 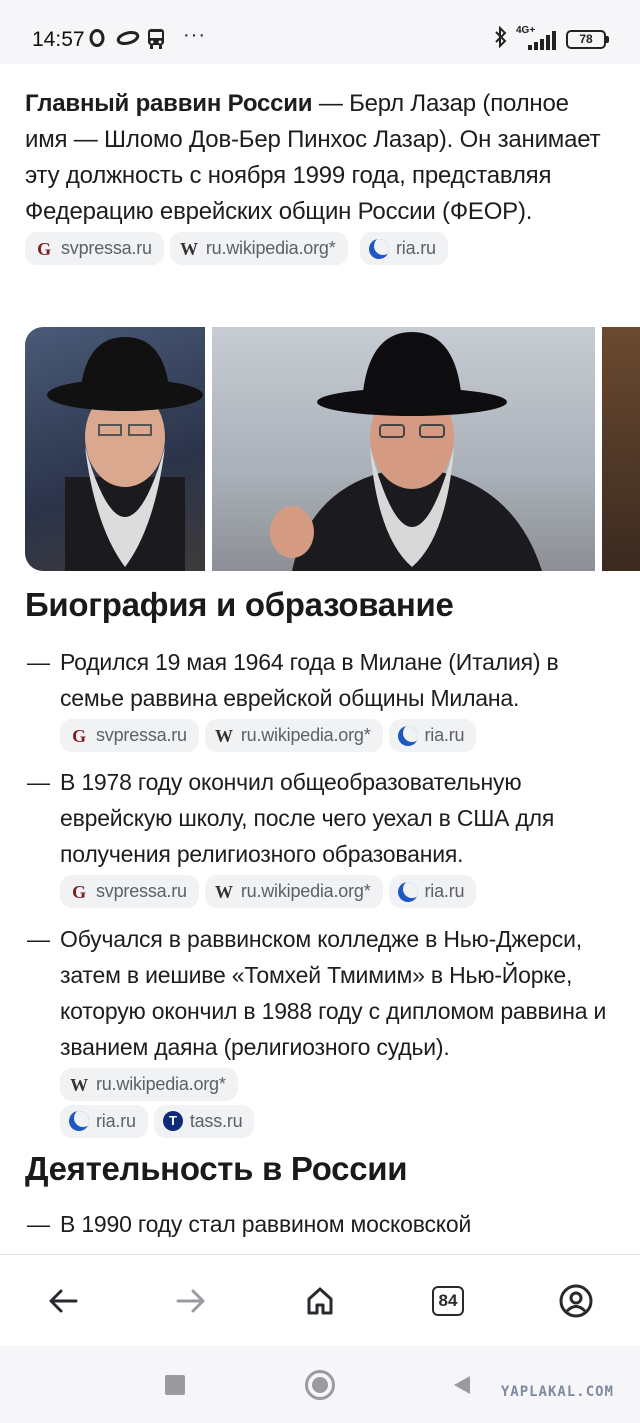 I want to click on system-navigation-bar: YAPLAKAL.COM, so click(x=320, y=1384).